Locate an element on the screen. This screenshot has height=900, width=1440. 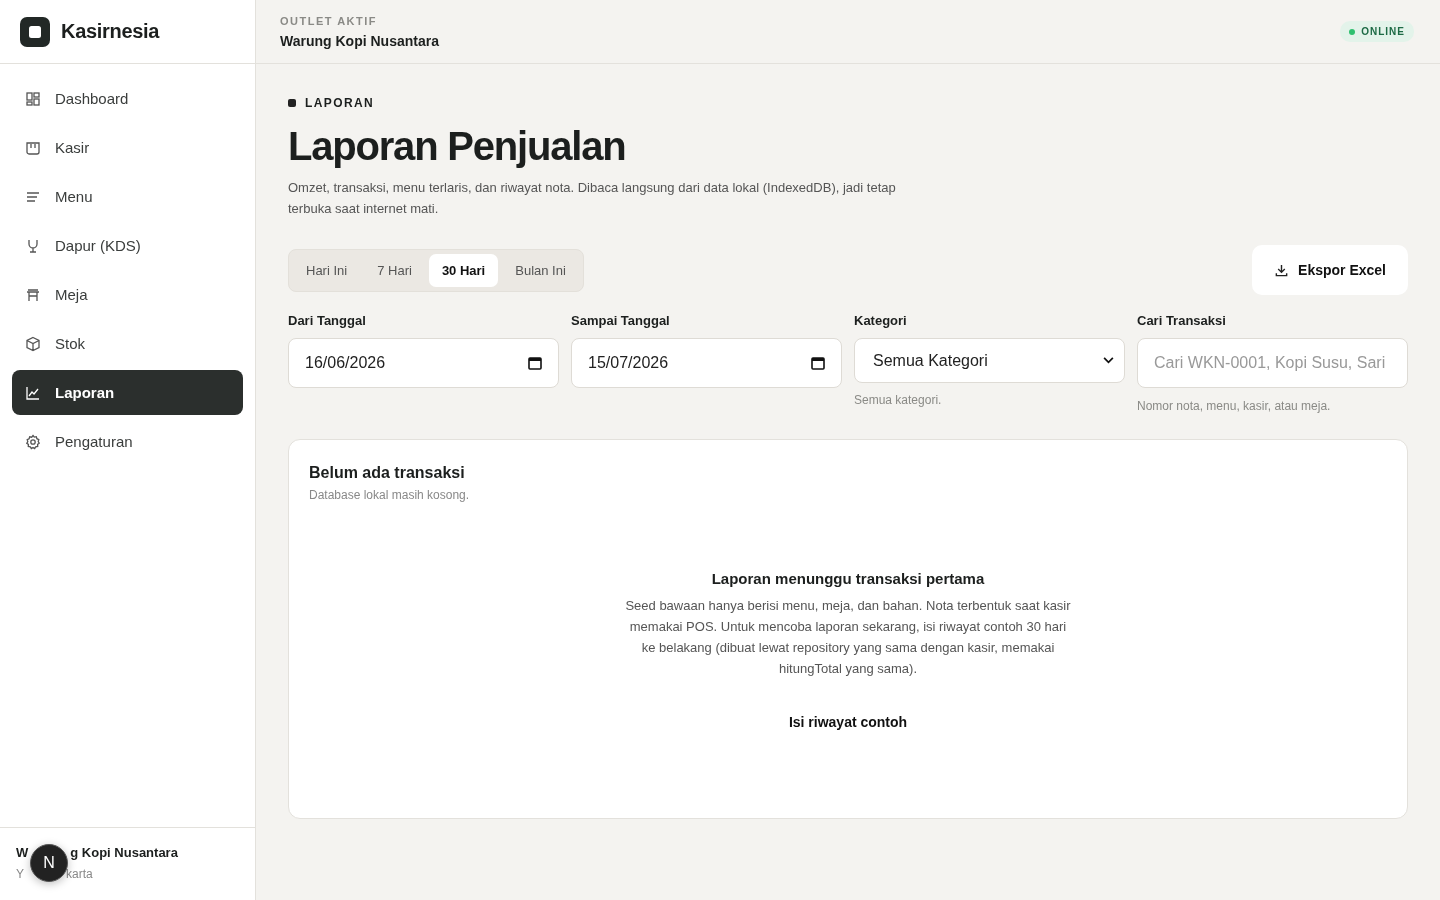
search-field: Cari WKN-0001, Kopi Susu, Sari is located at coordinates (1272, 363).